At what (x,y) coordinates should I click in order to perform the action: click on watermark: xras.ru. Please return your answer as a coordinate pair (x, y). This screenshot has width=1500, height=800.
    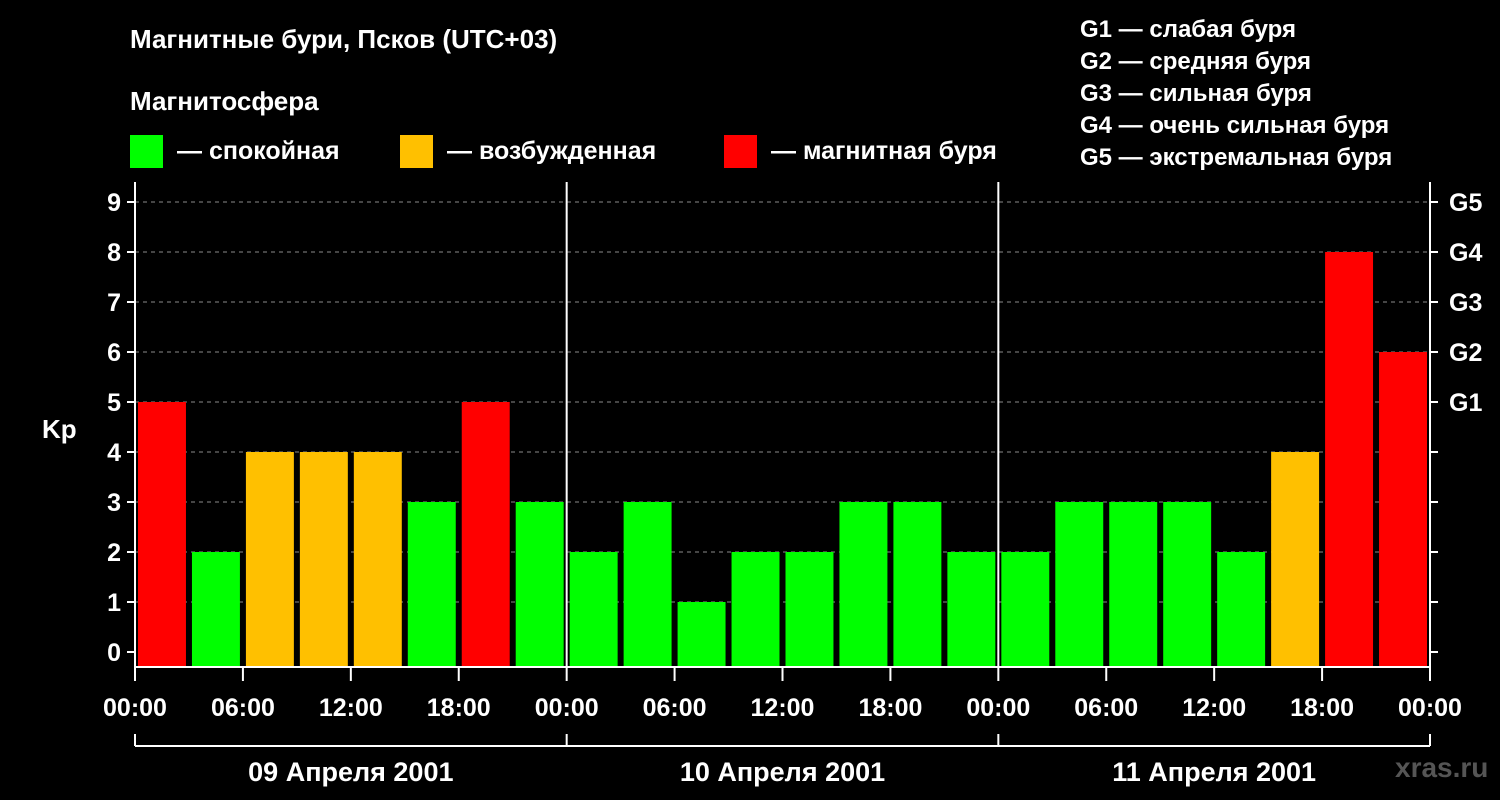
    Looking at the image, I should click on (1442, 767).